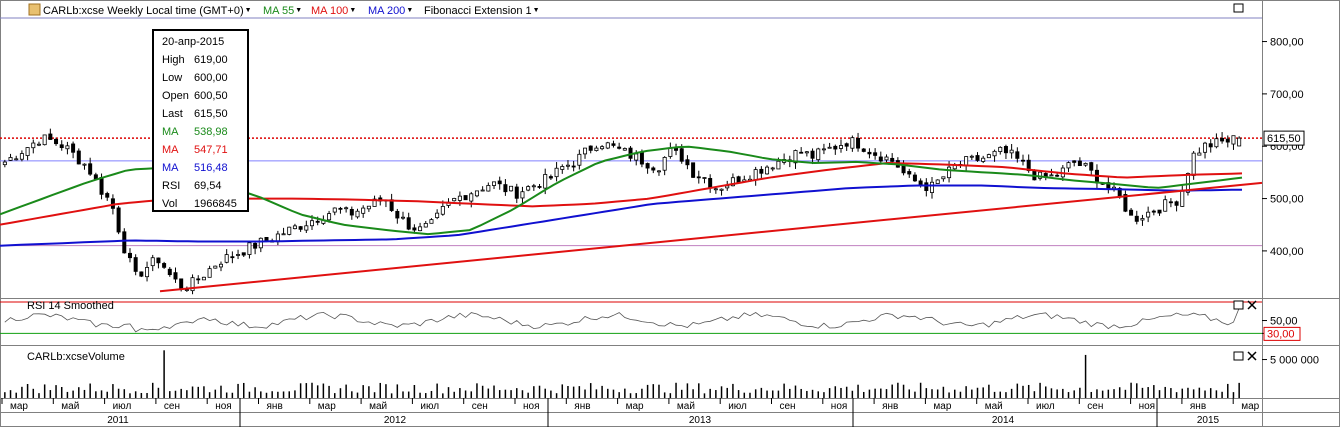 The height and width of the screenshot is (427, 1340). I want to click on tooltip-value: 69,54, so click(208, 186).